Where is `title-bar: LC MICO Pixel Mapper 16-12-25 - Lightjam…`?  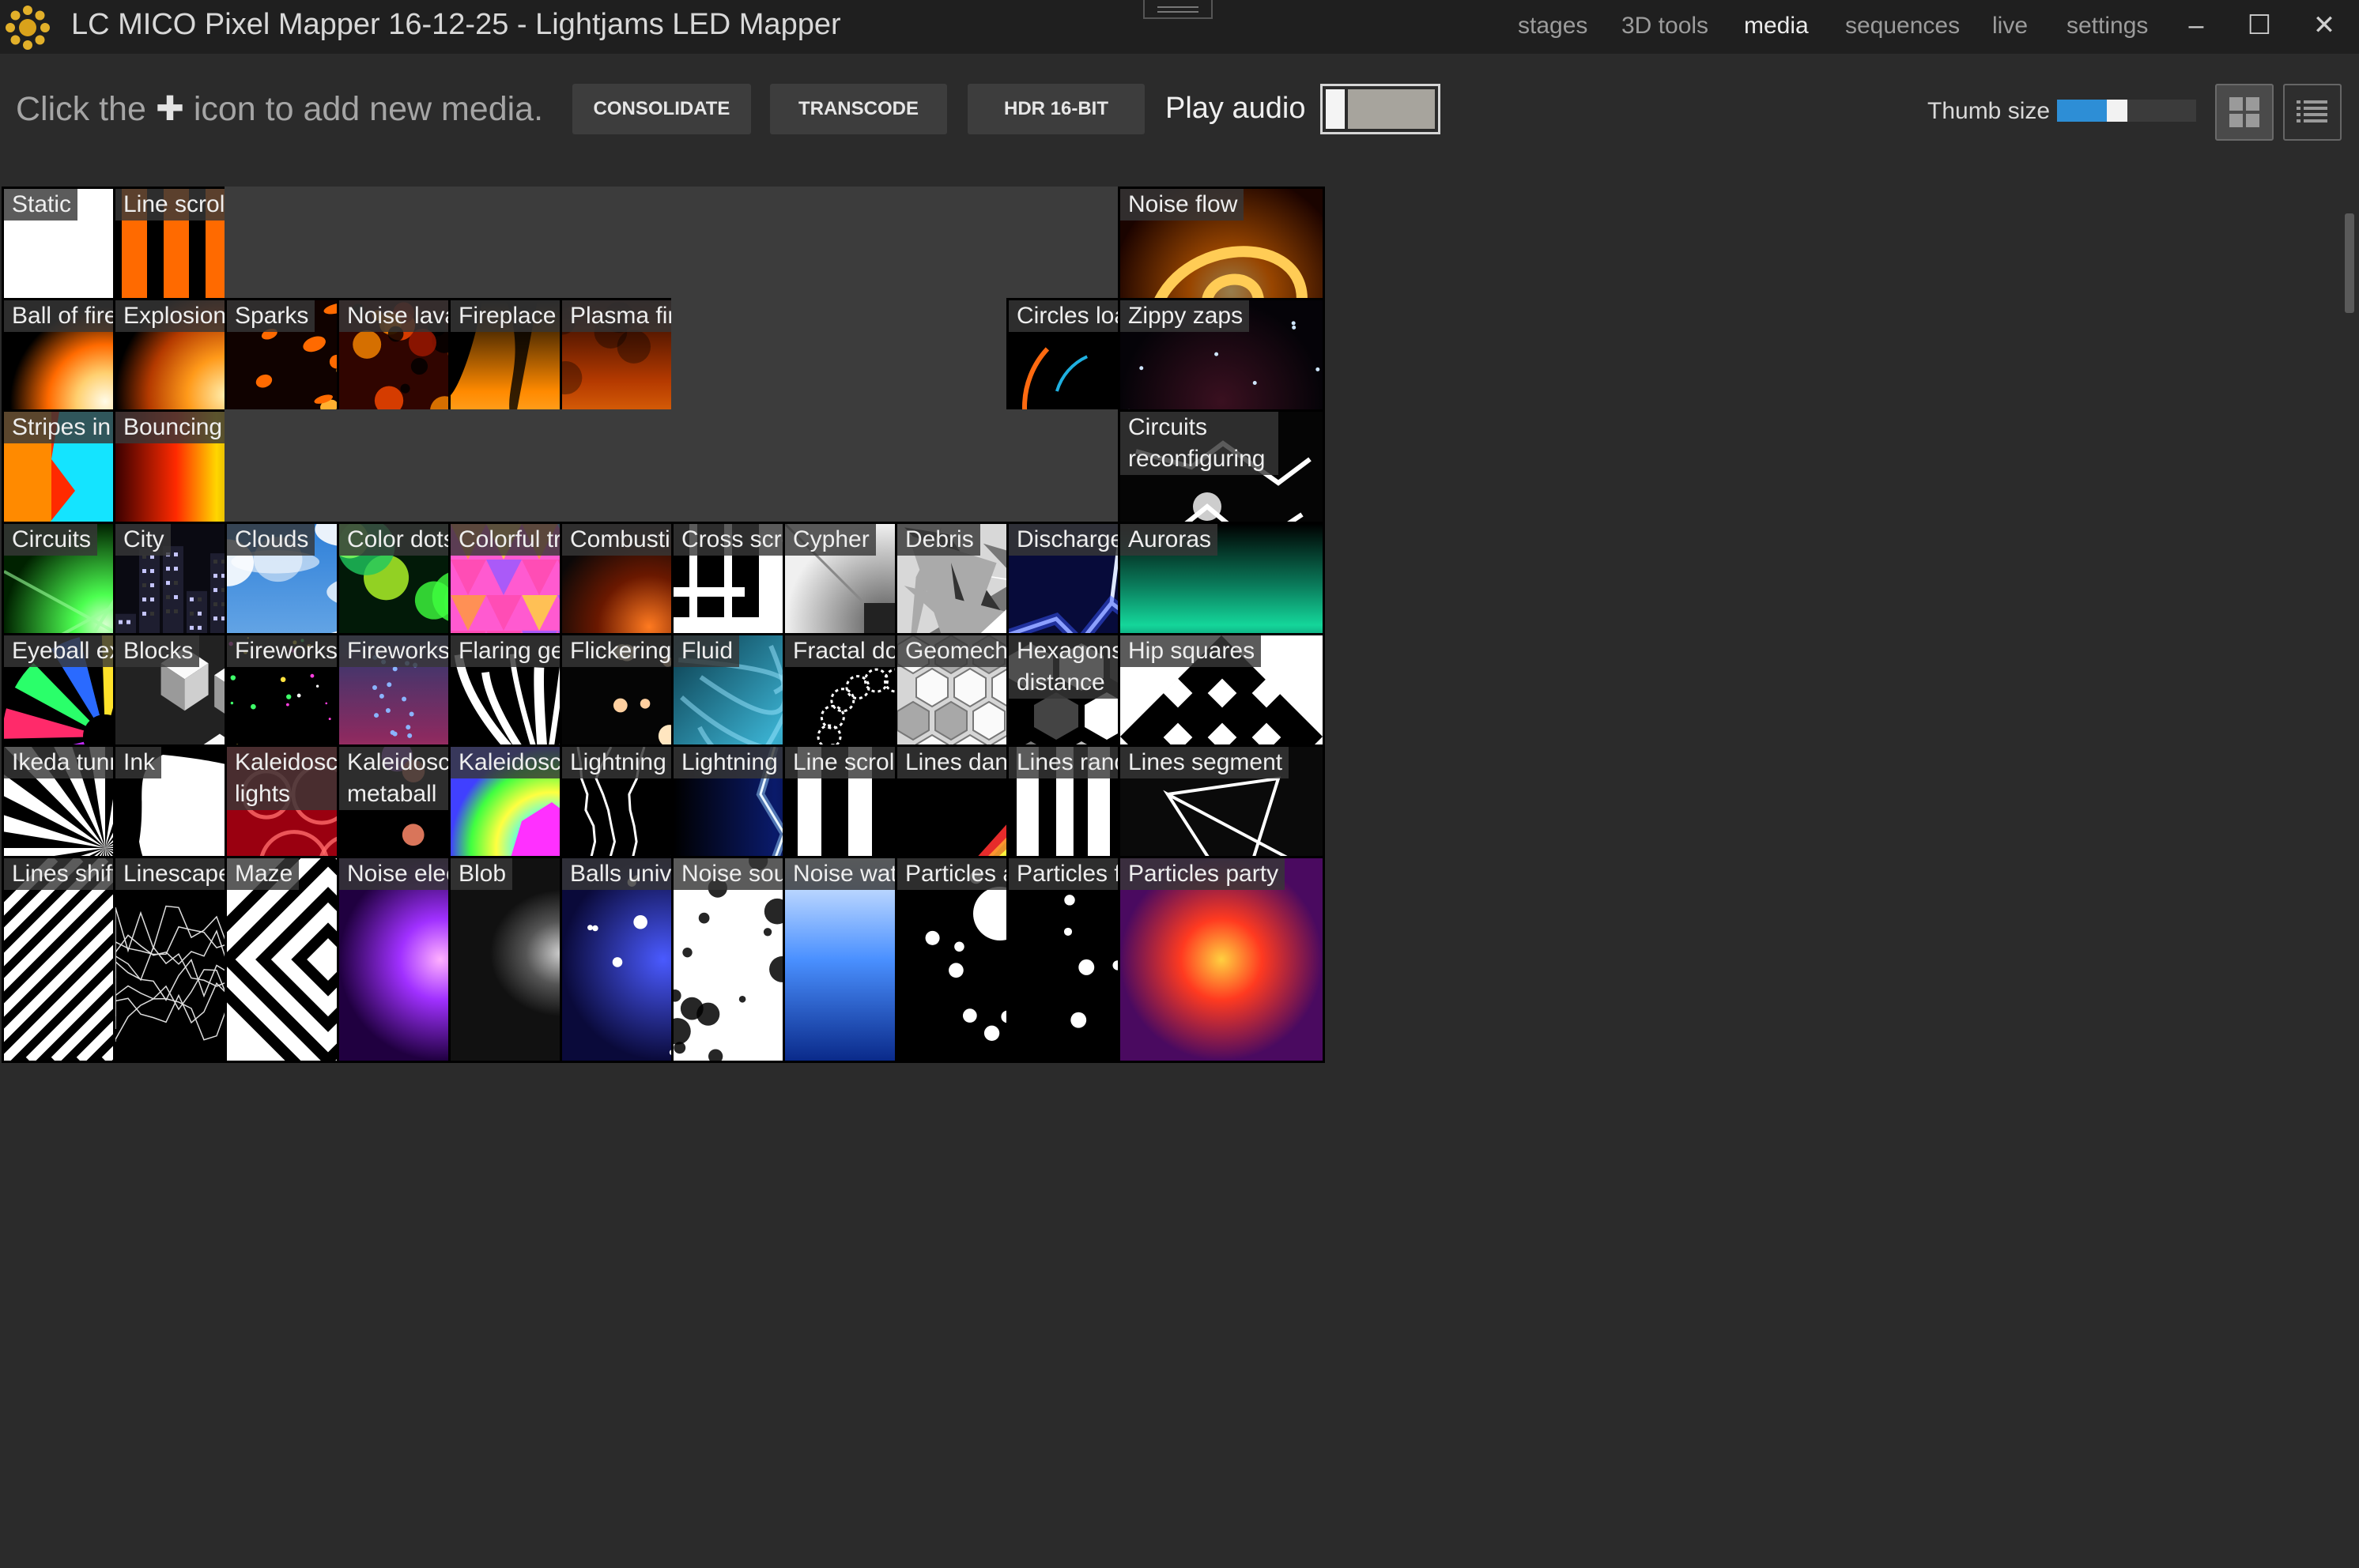
title-bar: LC MICO Pixel Mapper 16-12-25 - Lightjam… is located at coordinates (1179, 27).